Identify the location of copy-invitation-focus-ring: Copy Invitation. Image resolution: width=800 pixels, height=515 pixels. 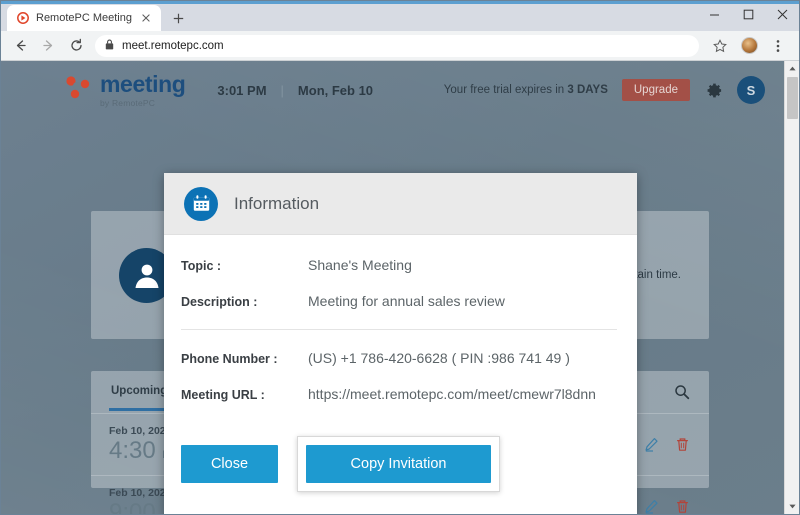
(398, 464).